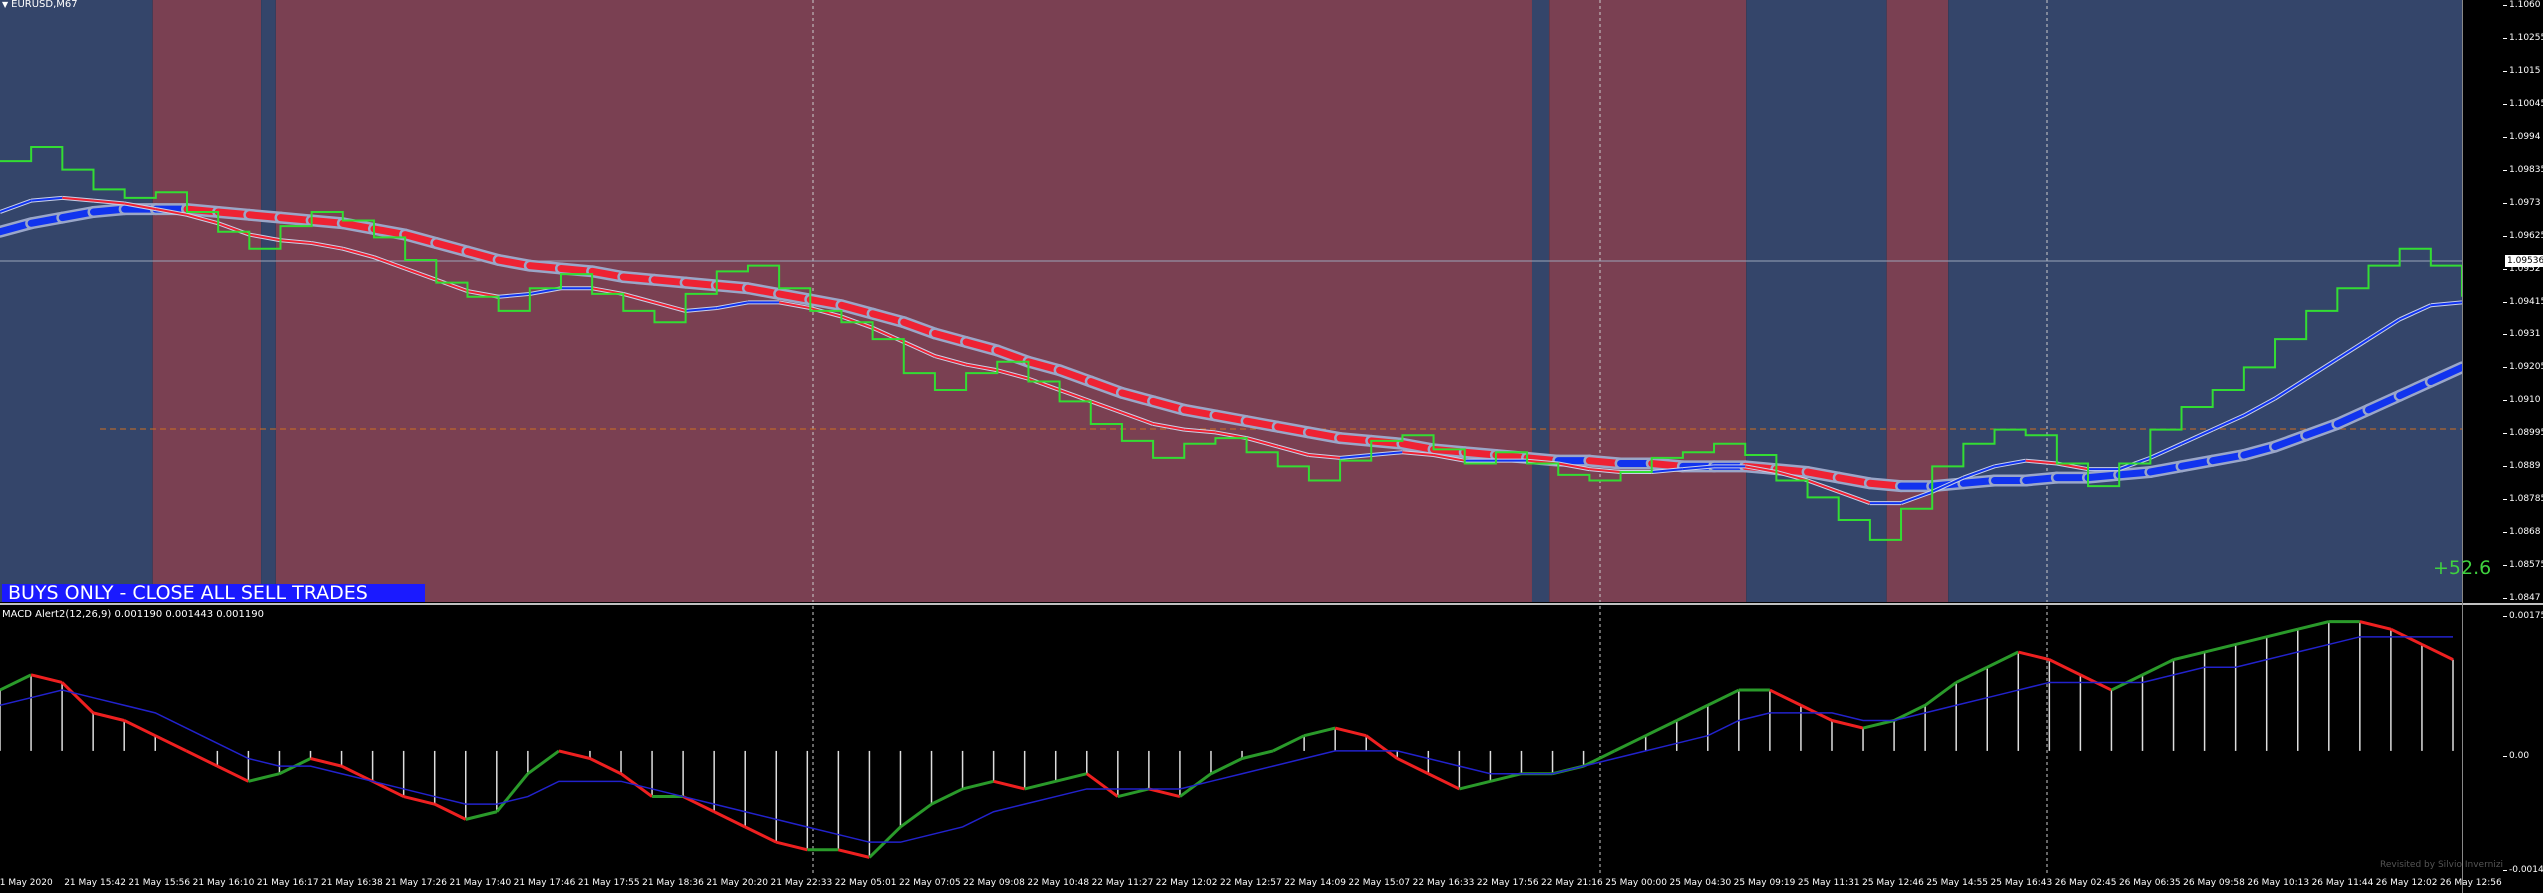 This screenshot has width=2543, height=893. Describe the element at coordinates (480, 883) in the screenshot. I see `time-tick: 21 May 17:40` at that location.